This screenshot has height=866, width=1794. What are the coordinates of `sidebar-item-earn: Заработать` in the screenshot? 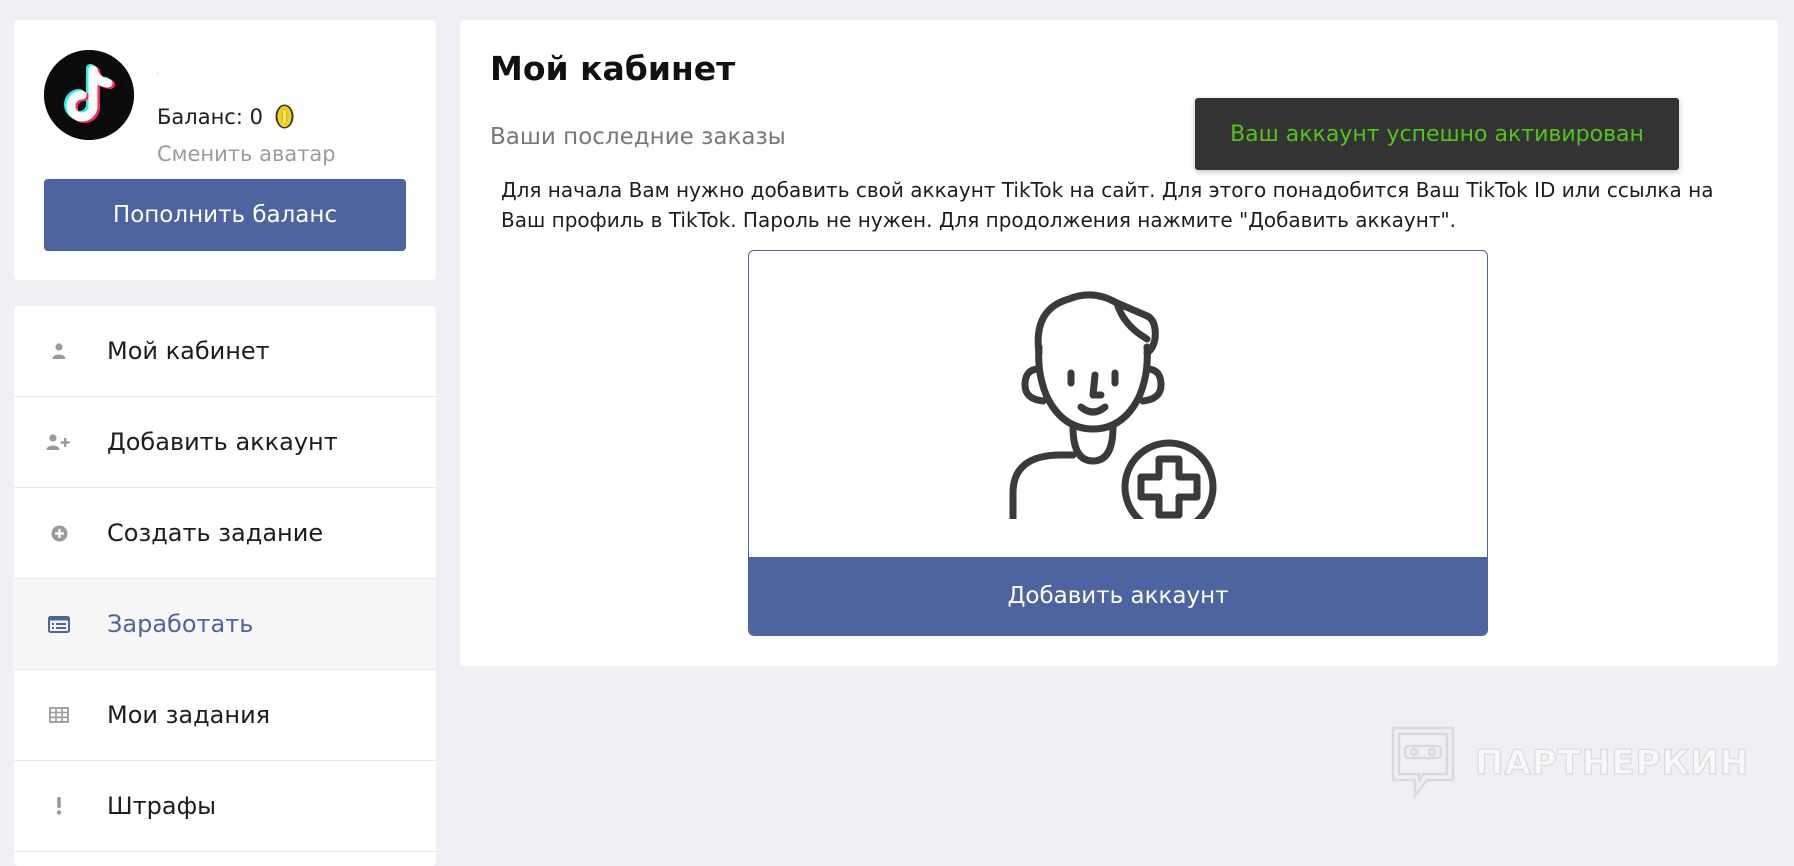 It's located at (225, 624).